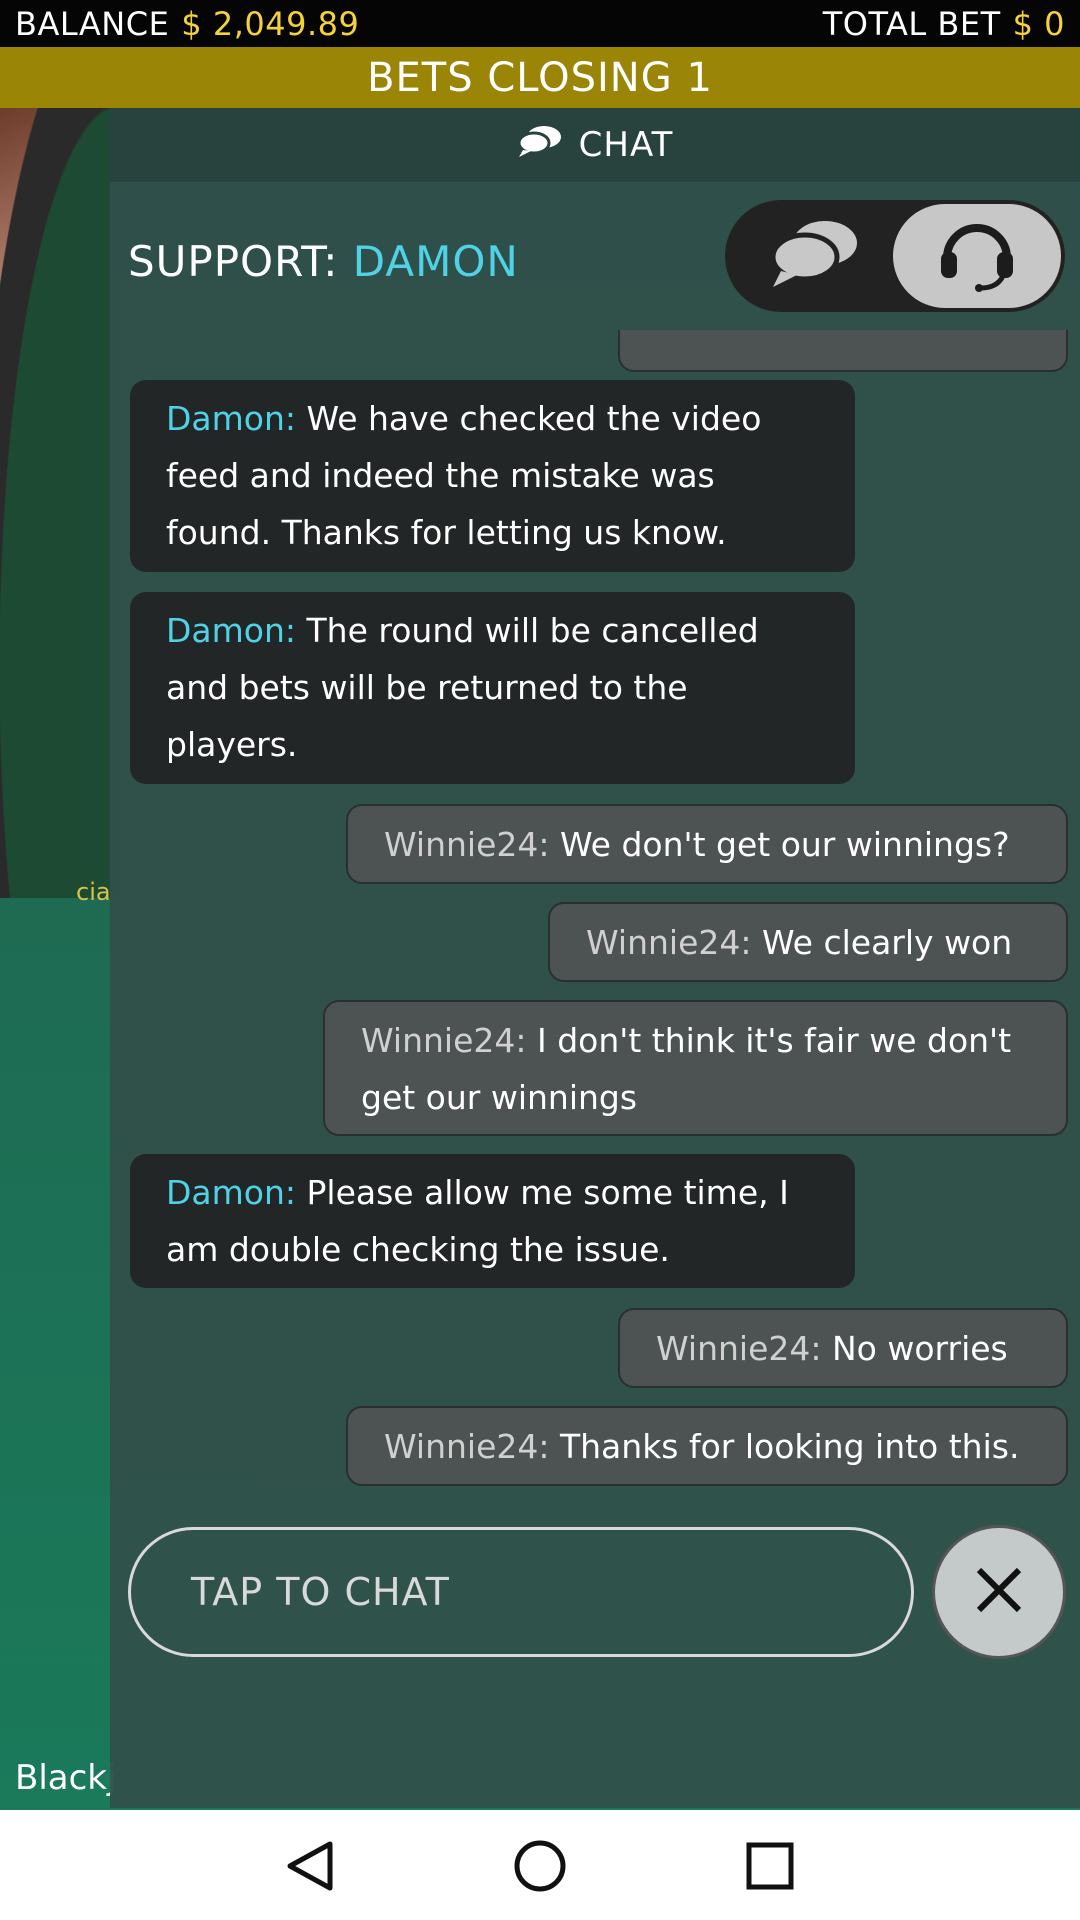 The image size is (1080, 1920). Describe the element at coordinates (540, 23) in the screenshot. I see `top-status-bar: BALANCE $ 2,049.89 TOTAL BET $ 0` at that location.